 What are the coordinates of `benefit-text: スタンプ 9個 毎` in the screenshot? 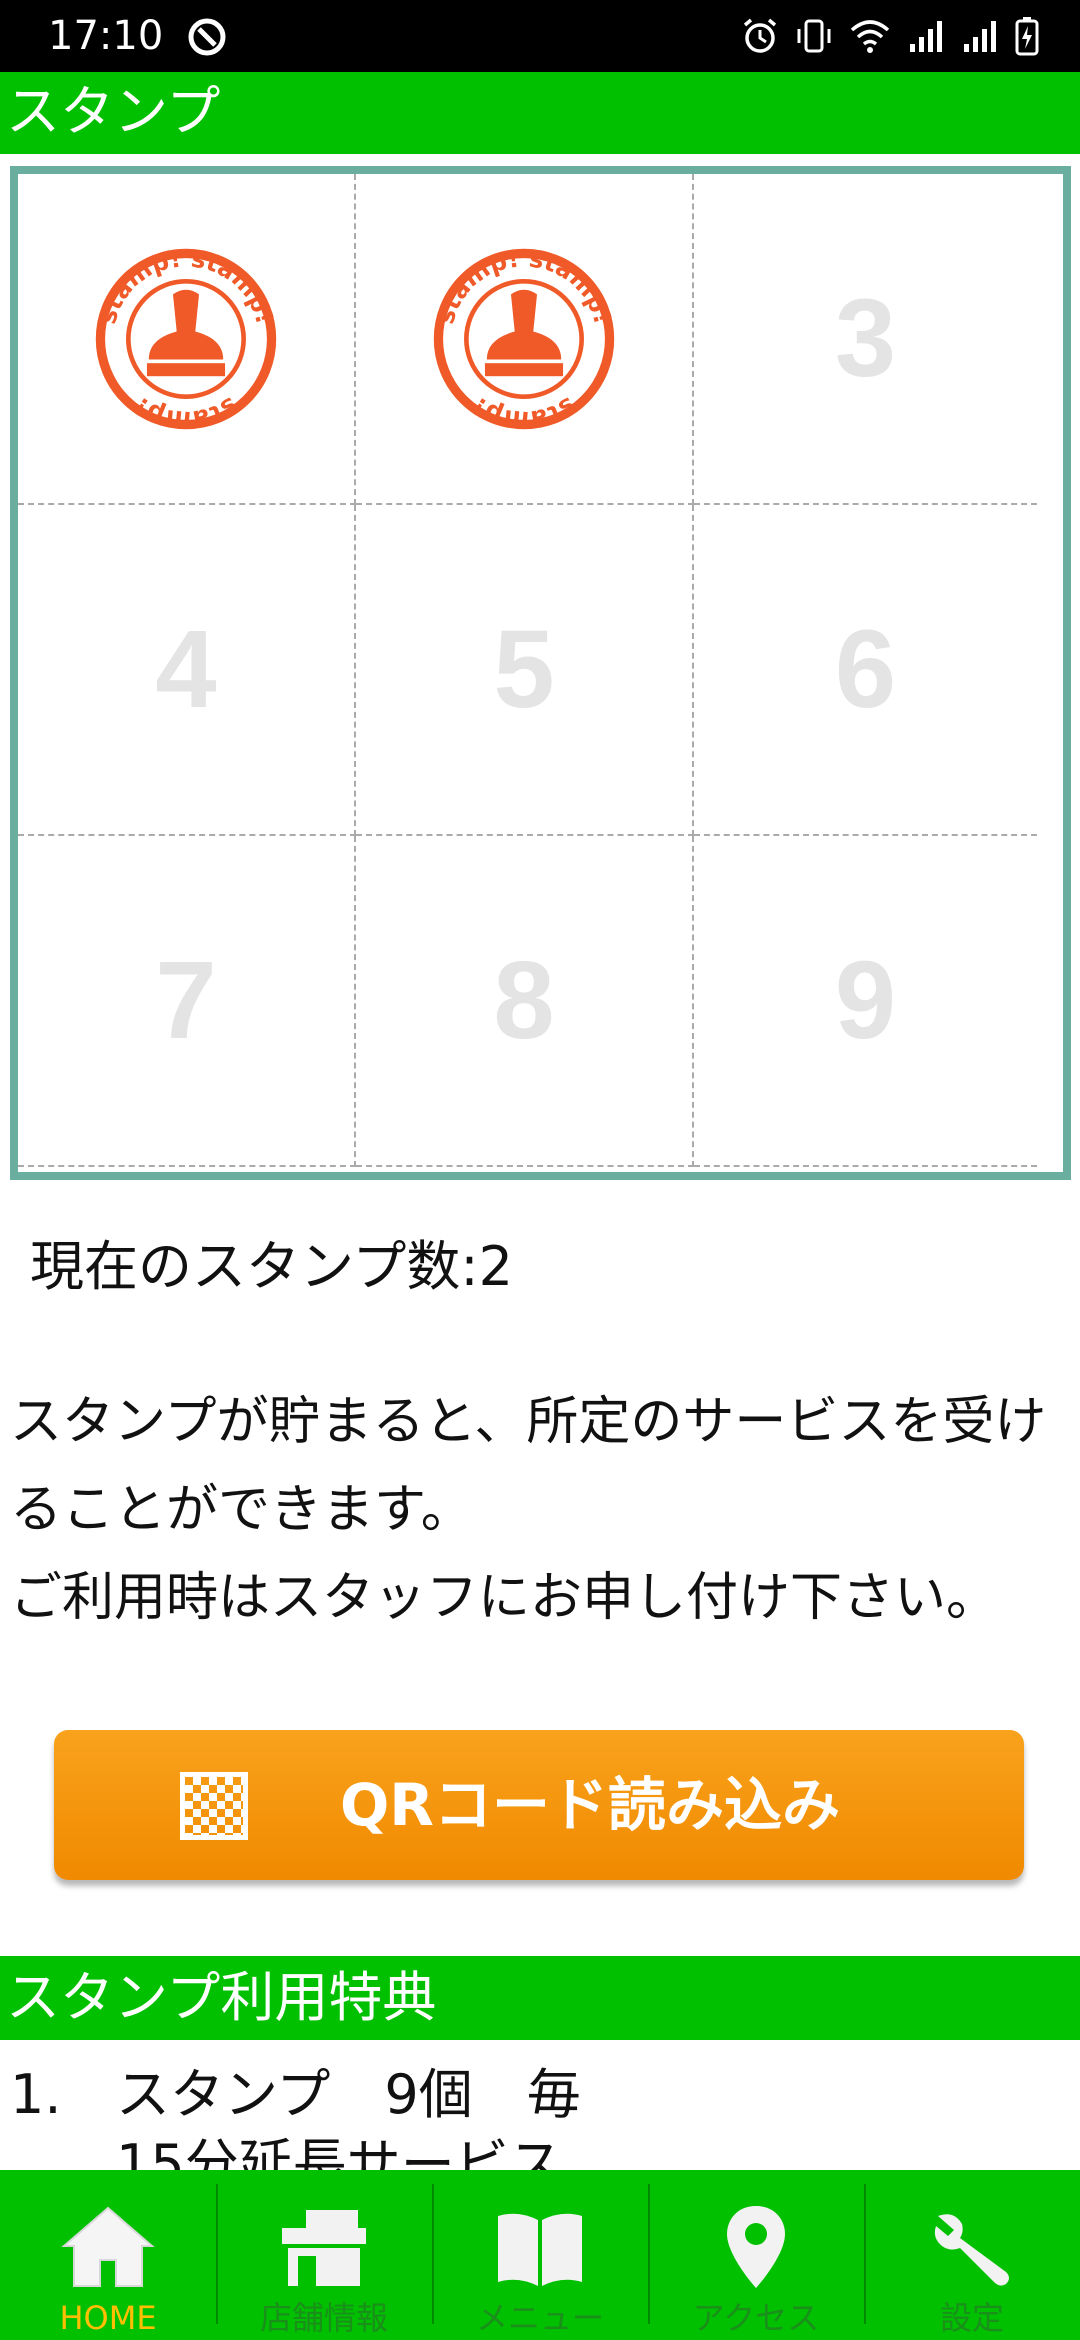 It's located at (348, 2094).